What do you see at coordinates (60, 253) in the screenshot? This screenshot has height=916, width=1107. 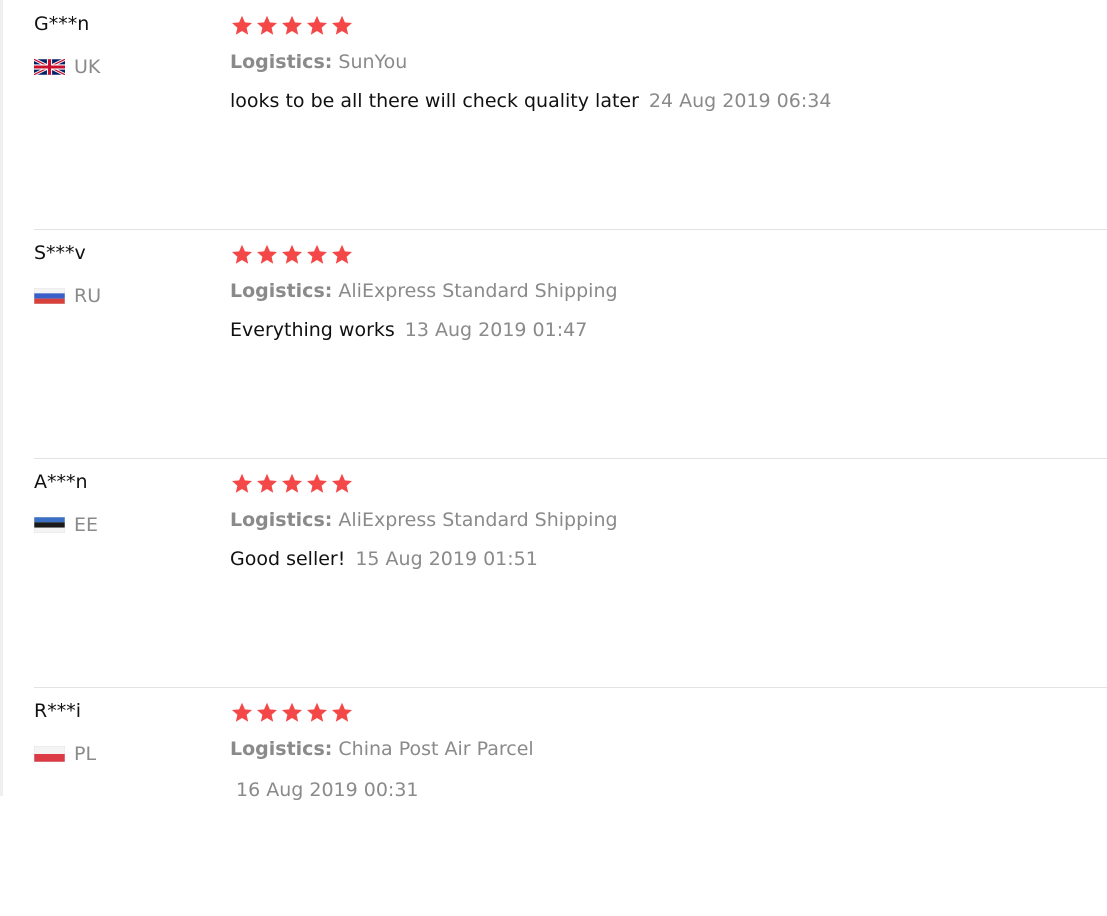 I see `reviewer-name: S***v` at bounding box center [60, 253].